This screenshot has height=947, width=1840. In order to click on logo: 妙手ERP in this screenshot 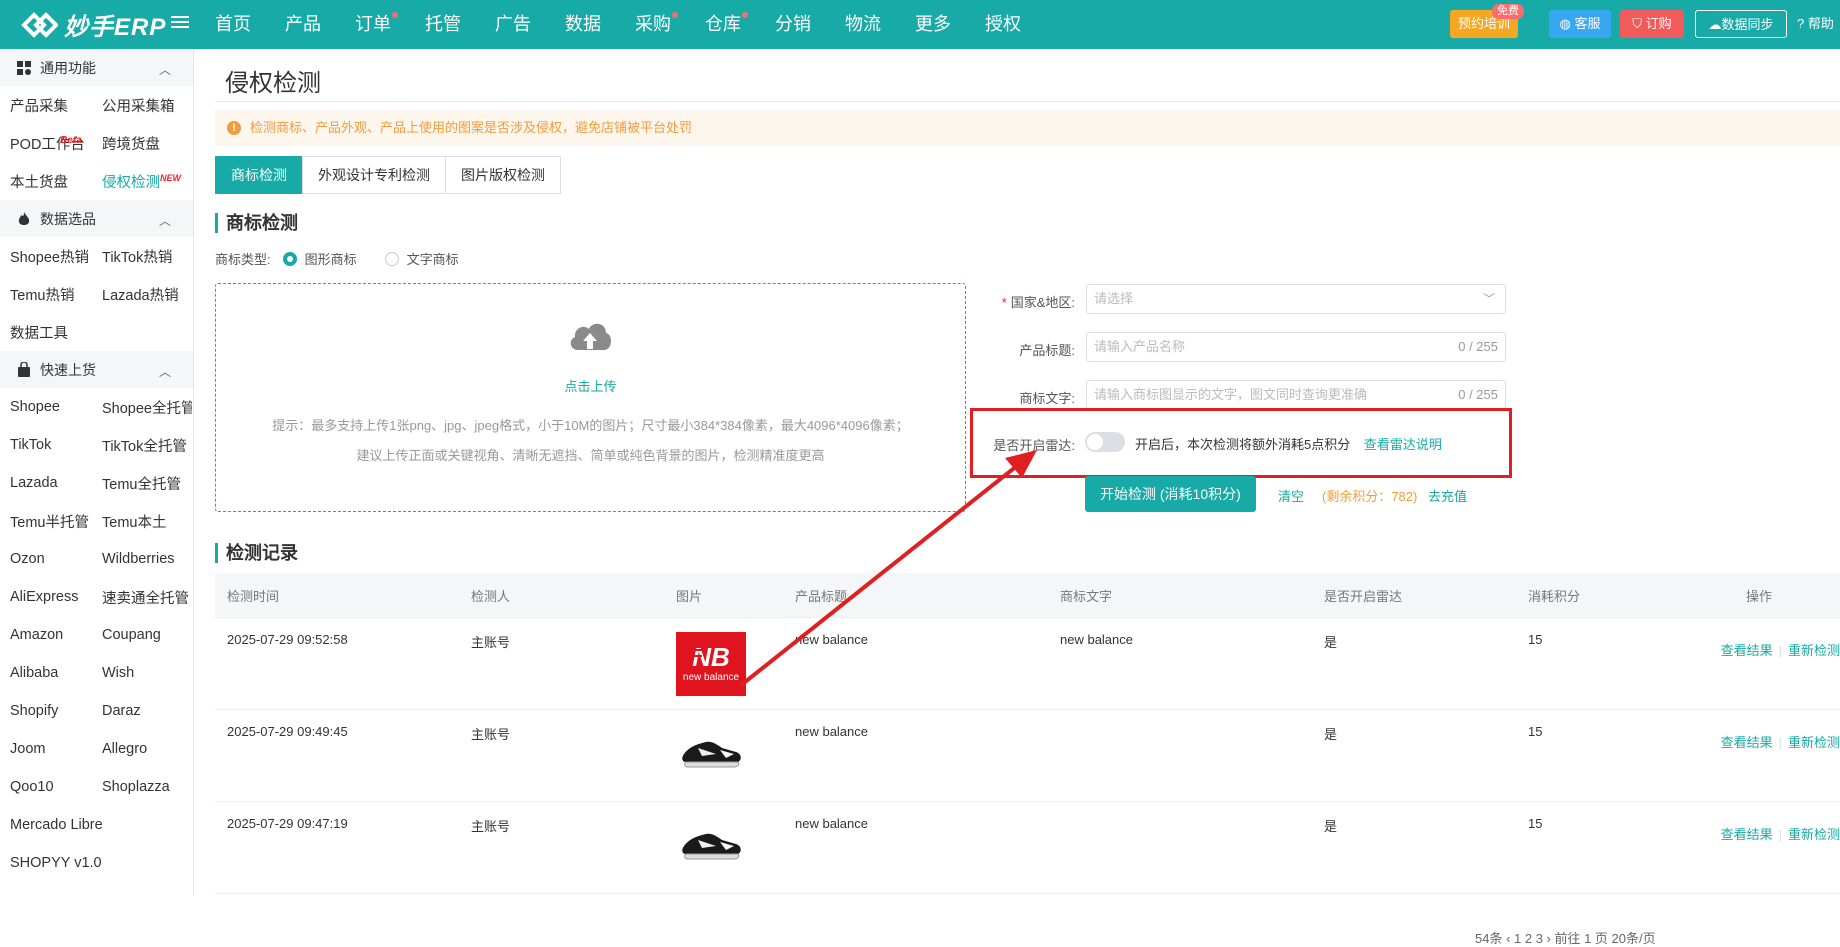, I will do `click(90, 24)`.